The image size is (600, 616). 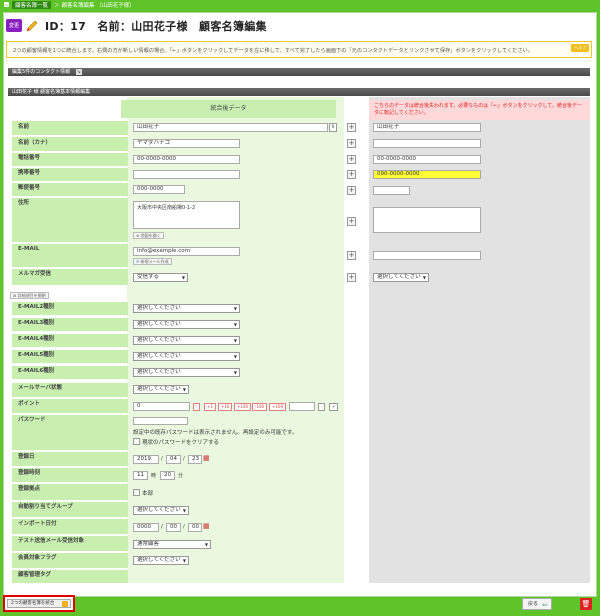 What do you see at coordinates (186, 159) in the screenshot?
I see `phone-input: 00-0000-0000` at bounding box center [186, 159].